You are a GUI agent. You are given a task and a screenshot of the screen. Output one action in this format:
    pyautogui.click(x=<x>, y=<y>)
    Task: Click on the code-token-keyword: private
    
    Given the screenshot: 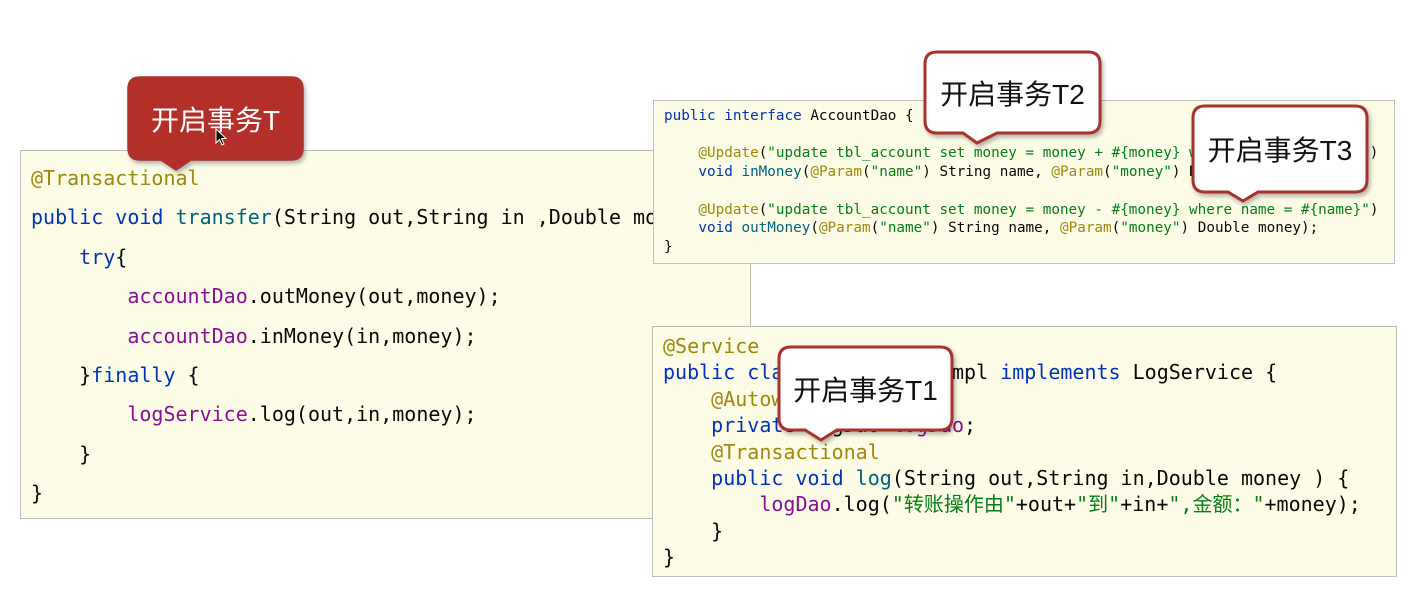 What is the action you would take?
    pyautogui.click(x=729, y=425)
    